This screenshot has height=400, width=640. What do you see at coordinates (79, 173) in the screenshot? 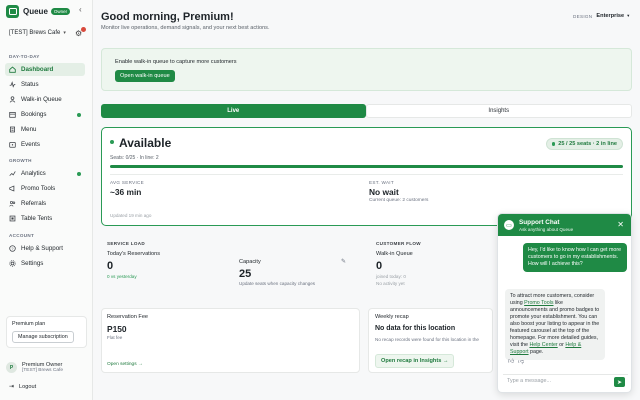
I see `analytics-indicator-dot` at bounding box center [79, 173].